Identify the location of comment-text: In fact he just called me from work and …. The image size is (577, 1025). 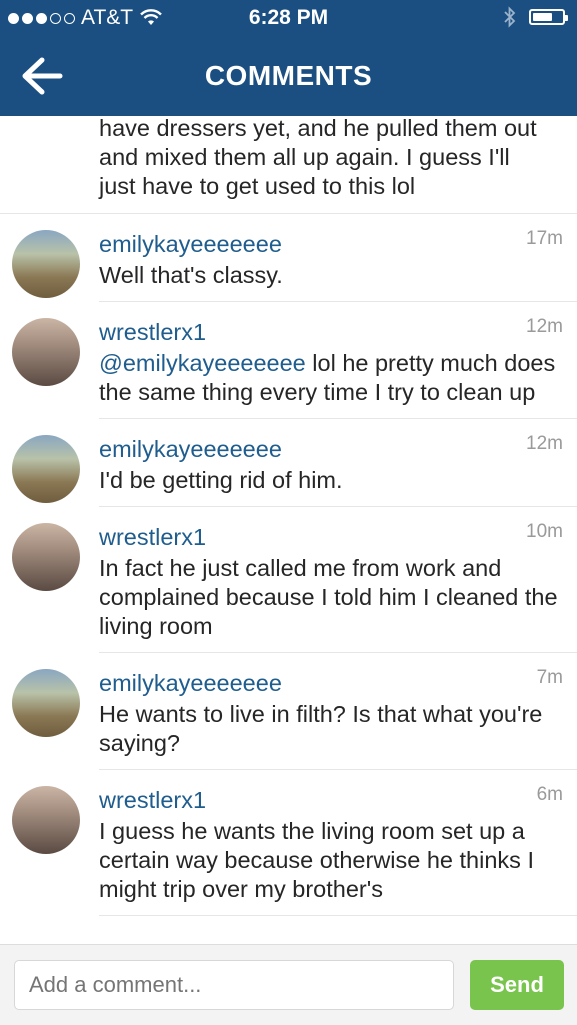
(328, 597).